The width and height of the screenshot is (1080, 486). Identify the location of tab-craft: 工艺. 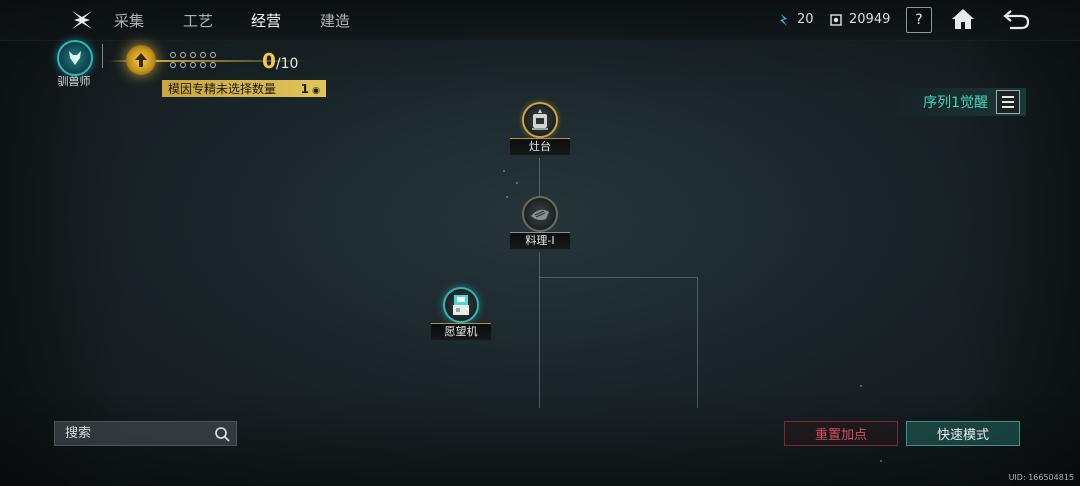
(198, 20).